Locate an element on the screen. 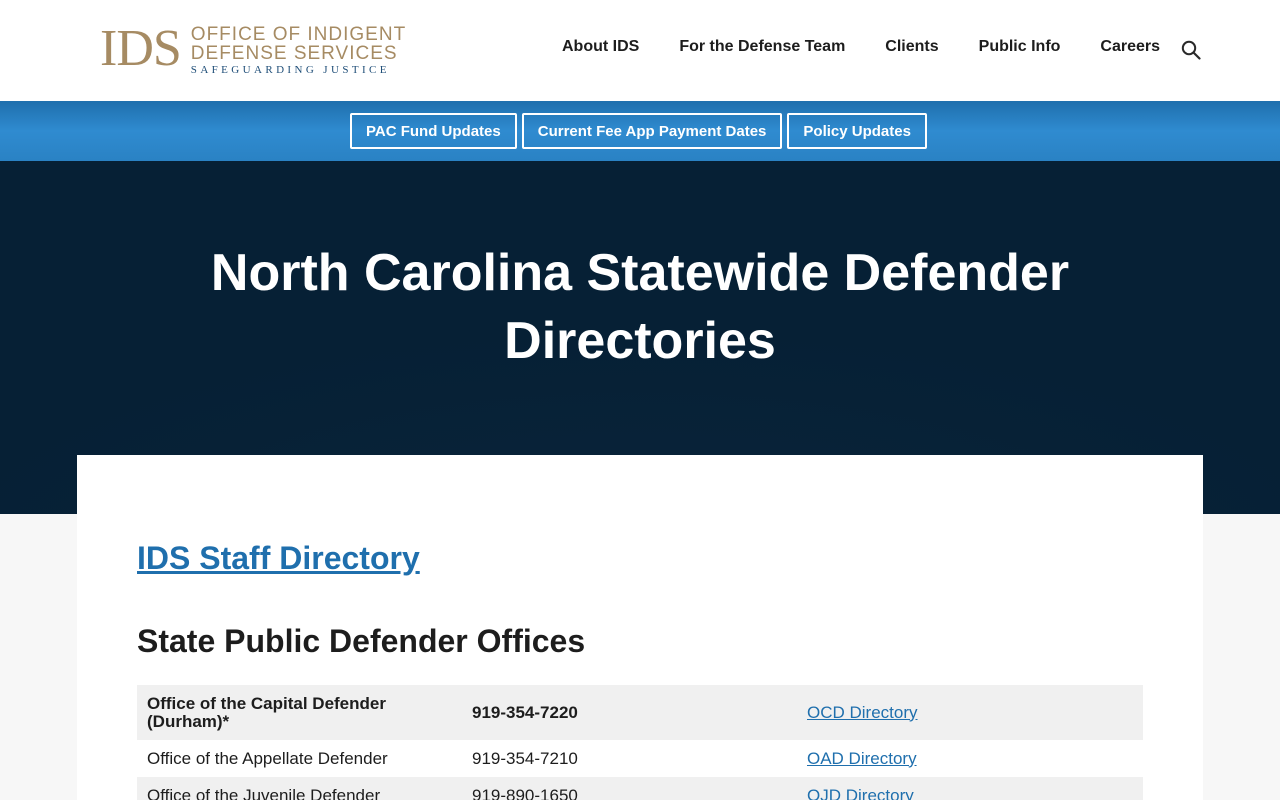 The width and height of the screenshot is (1280, 800). nav-clients: Clients is located at coordinates (911, 47).